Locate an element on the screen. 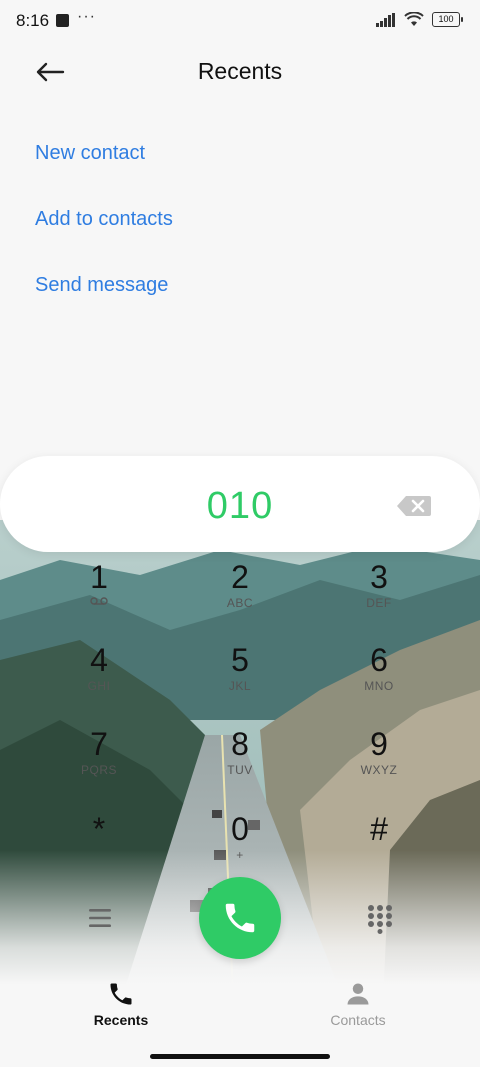 The image size is (480, 1067). key-digit: 8 is located at coordinates (240, 744).